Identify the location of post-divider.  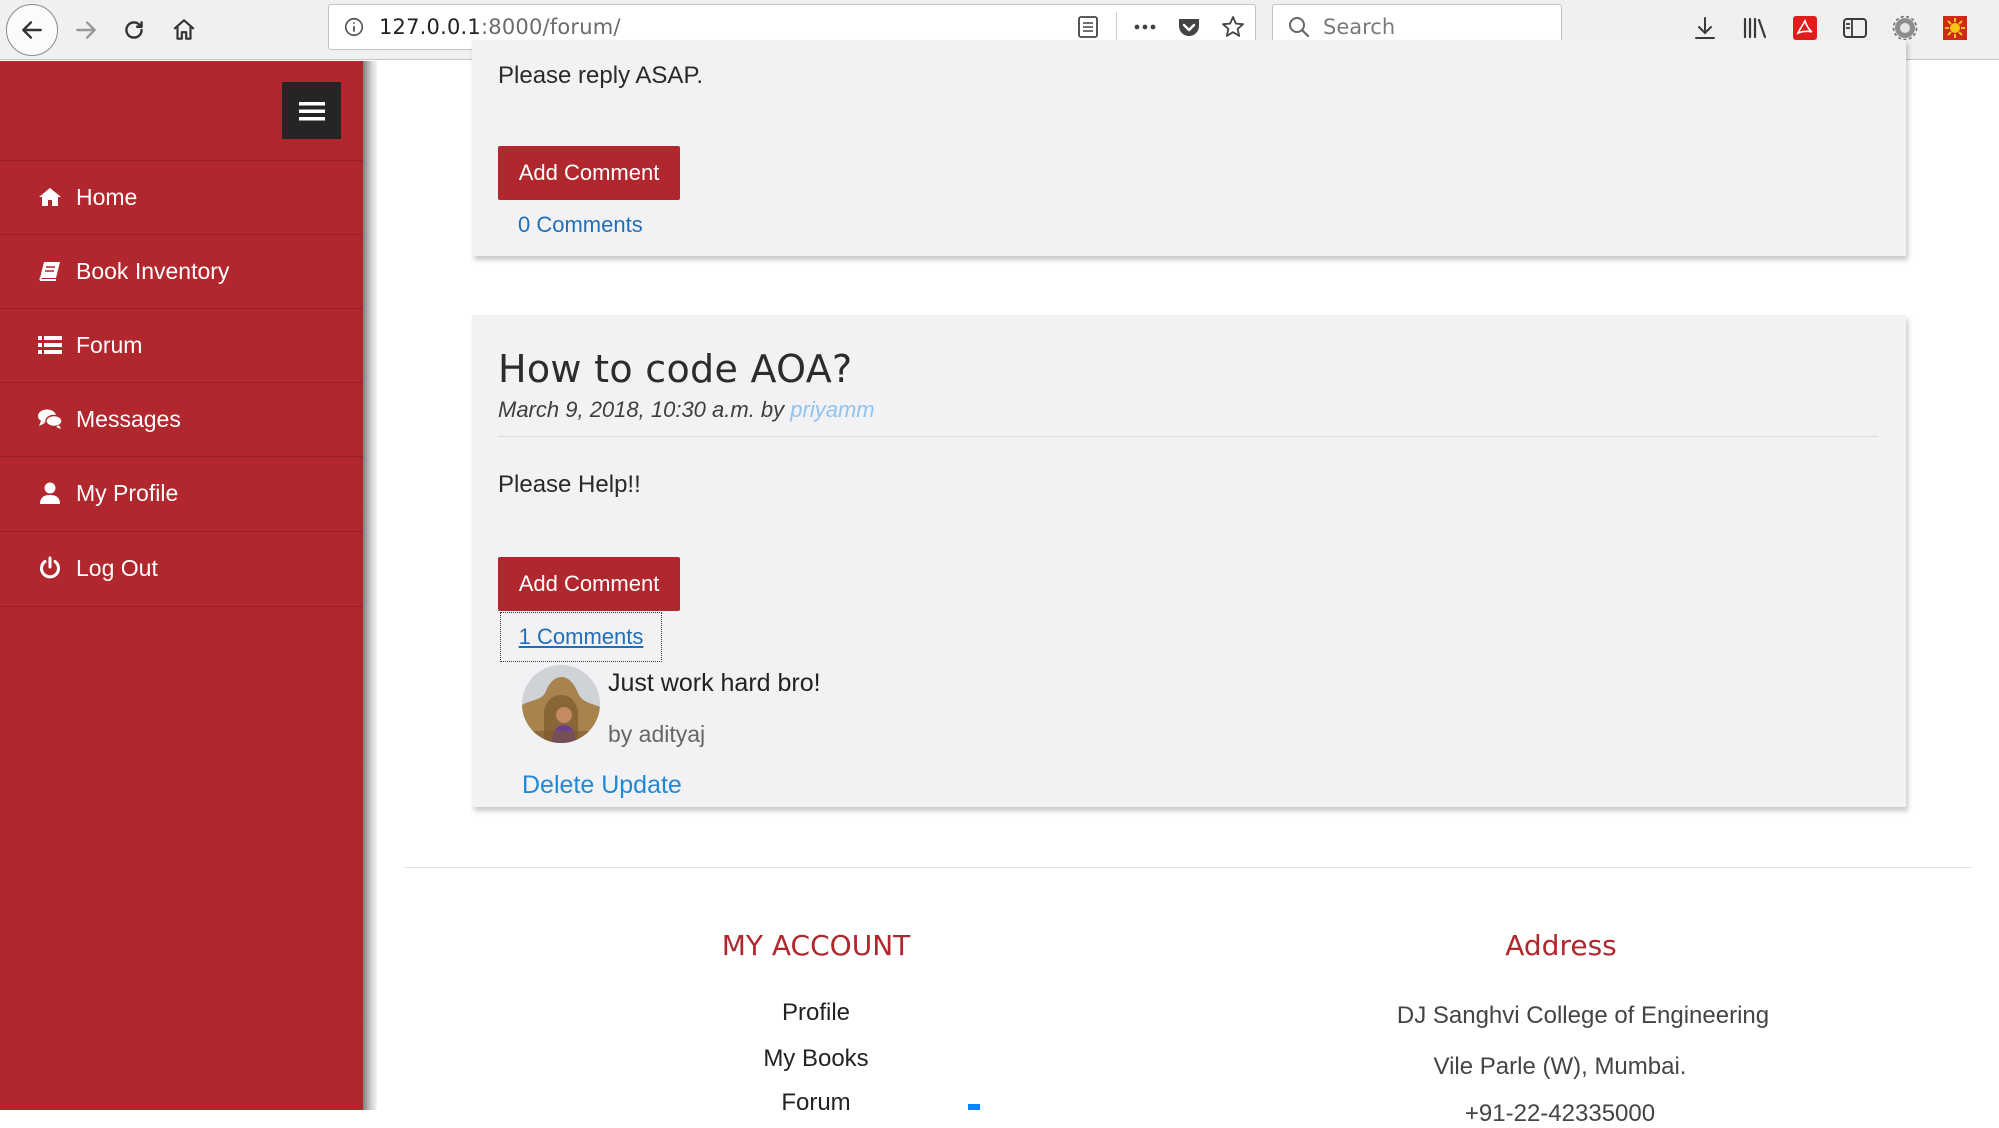
(1188, 436).